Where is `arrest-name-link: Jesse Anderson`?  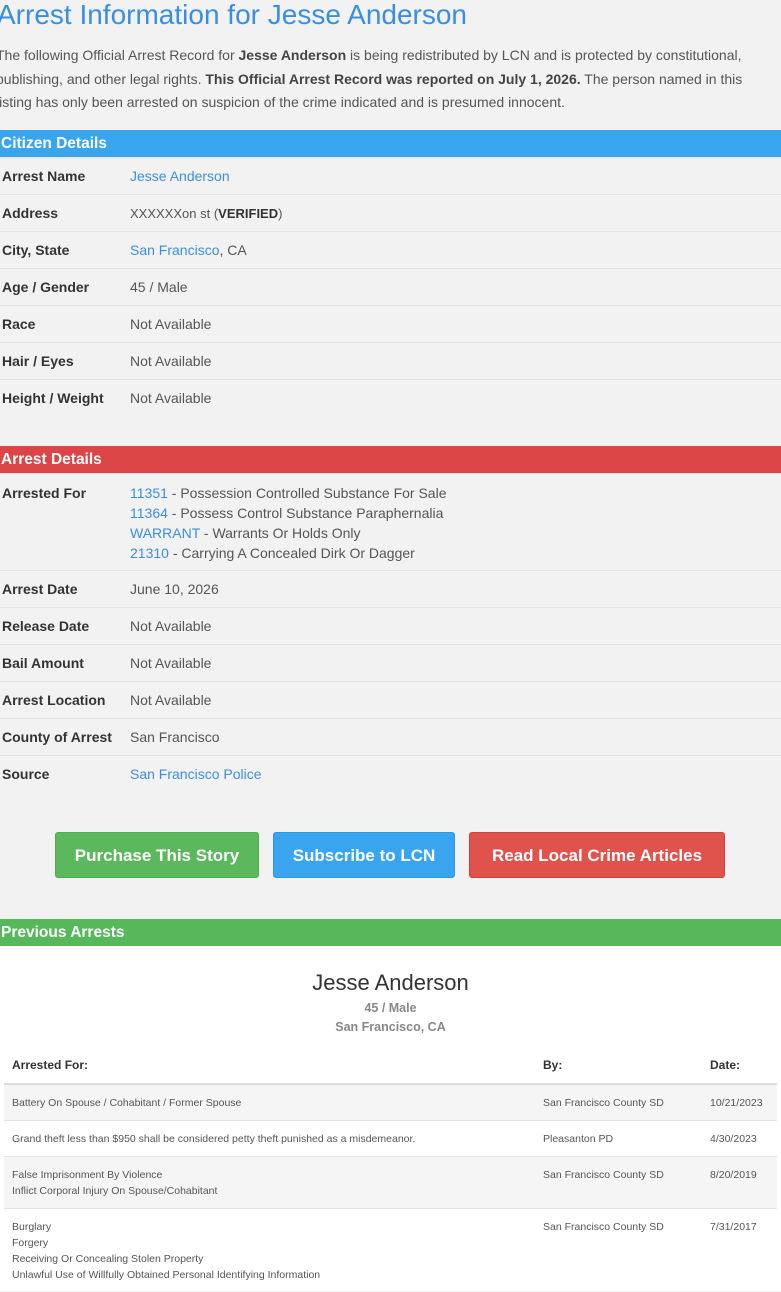
arrest-name-link: Jesse Anderson is located at coordinates (180, 176).